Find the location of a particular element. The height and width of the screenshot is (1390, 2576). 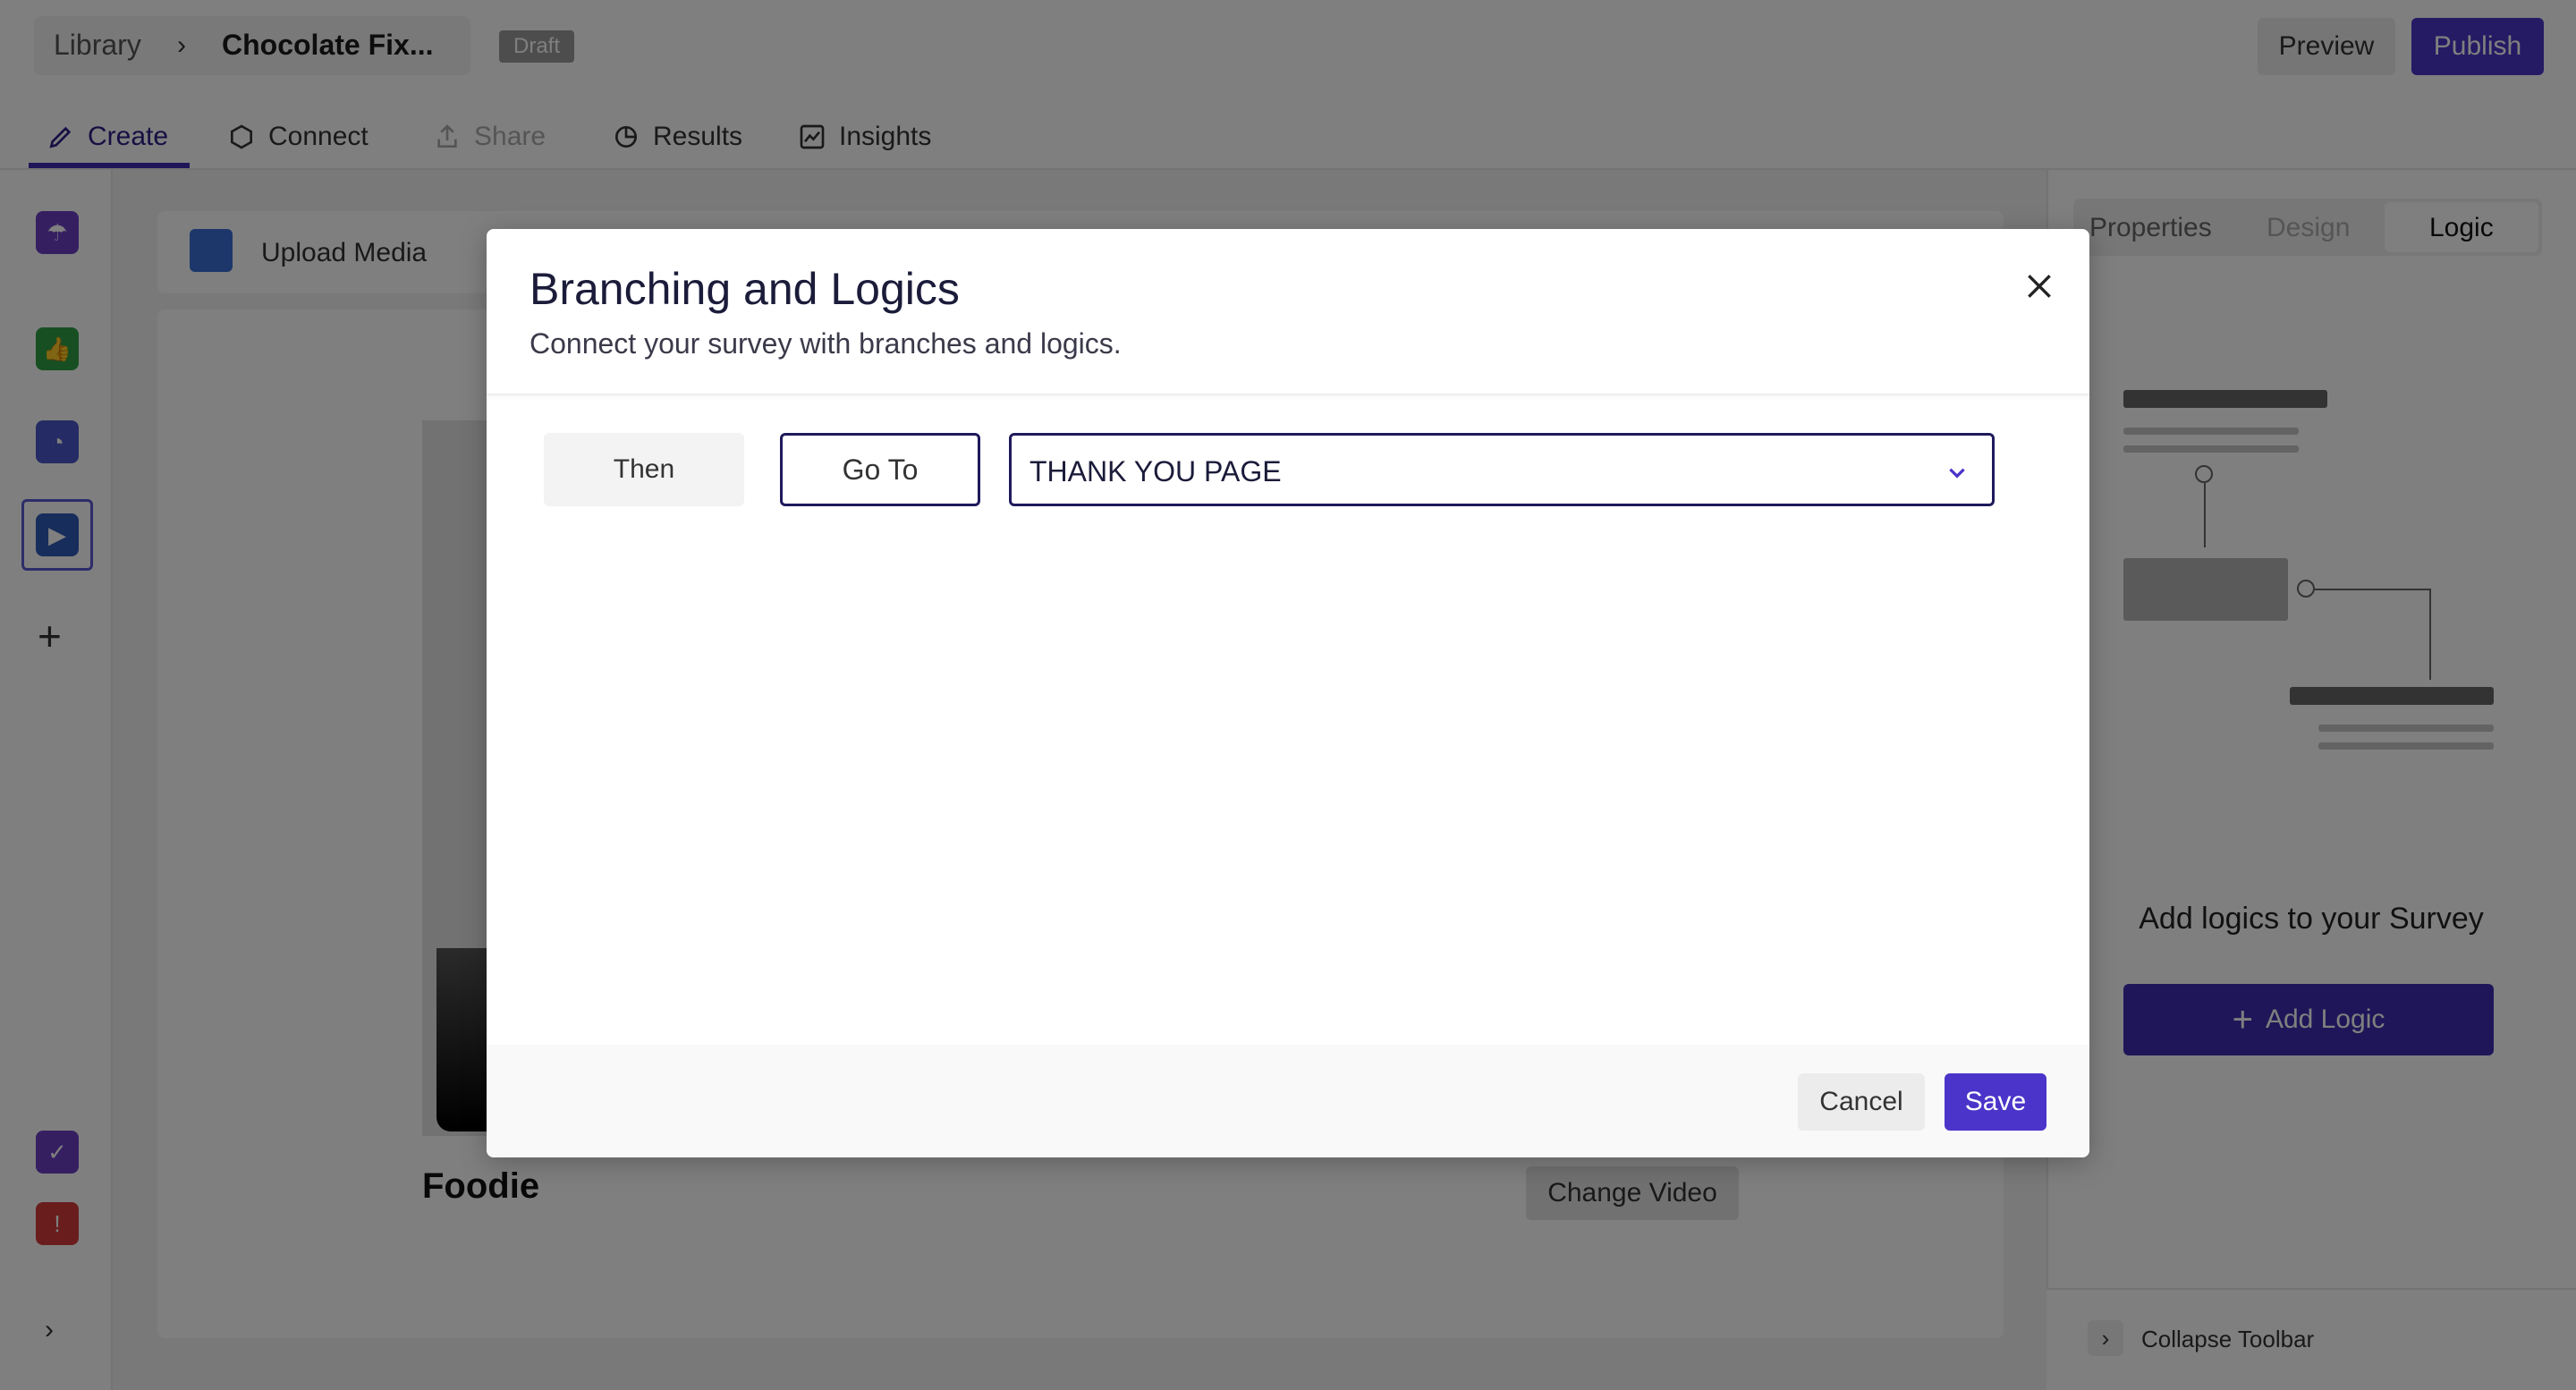

then-label: Then is located at coordinates (644, 469).